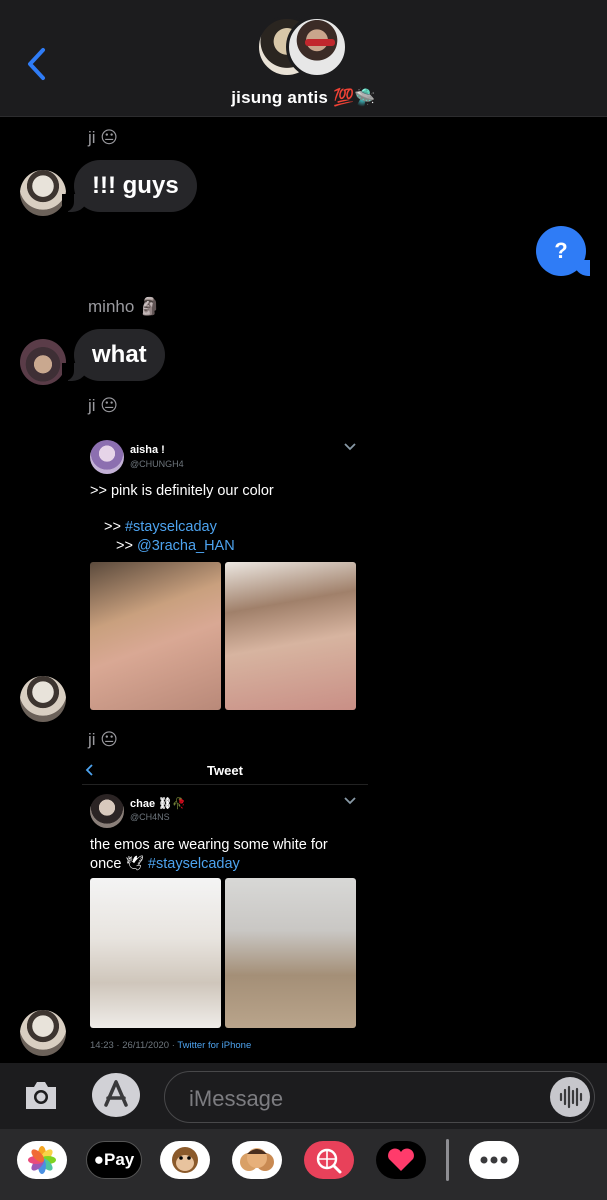 The image size is (607, 1200). What do you see at coordinates (150, 817) in the screenshot?
I see `tweet-author-handle: @CH4NS` at bounding box center [150, 817].